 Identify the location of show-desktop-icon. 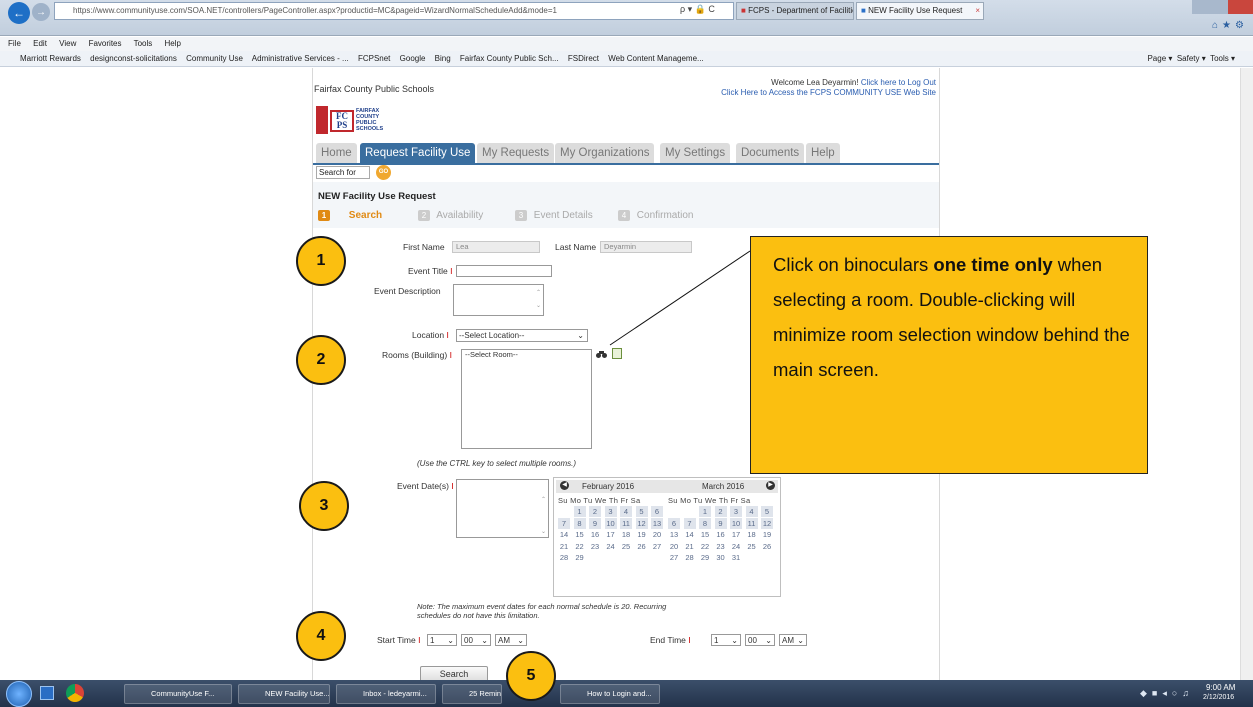
(47, 693).